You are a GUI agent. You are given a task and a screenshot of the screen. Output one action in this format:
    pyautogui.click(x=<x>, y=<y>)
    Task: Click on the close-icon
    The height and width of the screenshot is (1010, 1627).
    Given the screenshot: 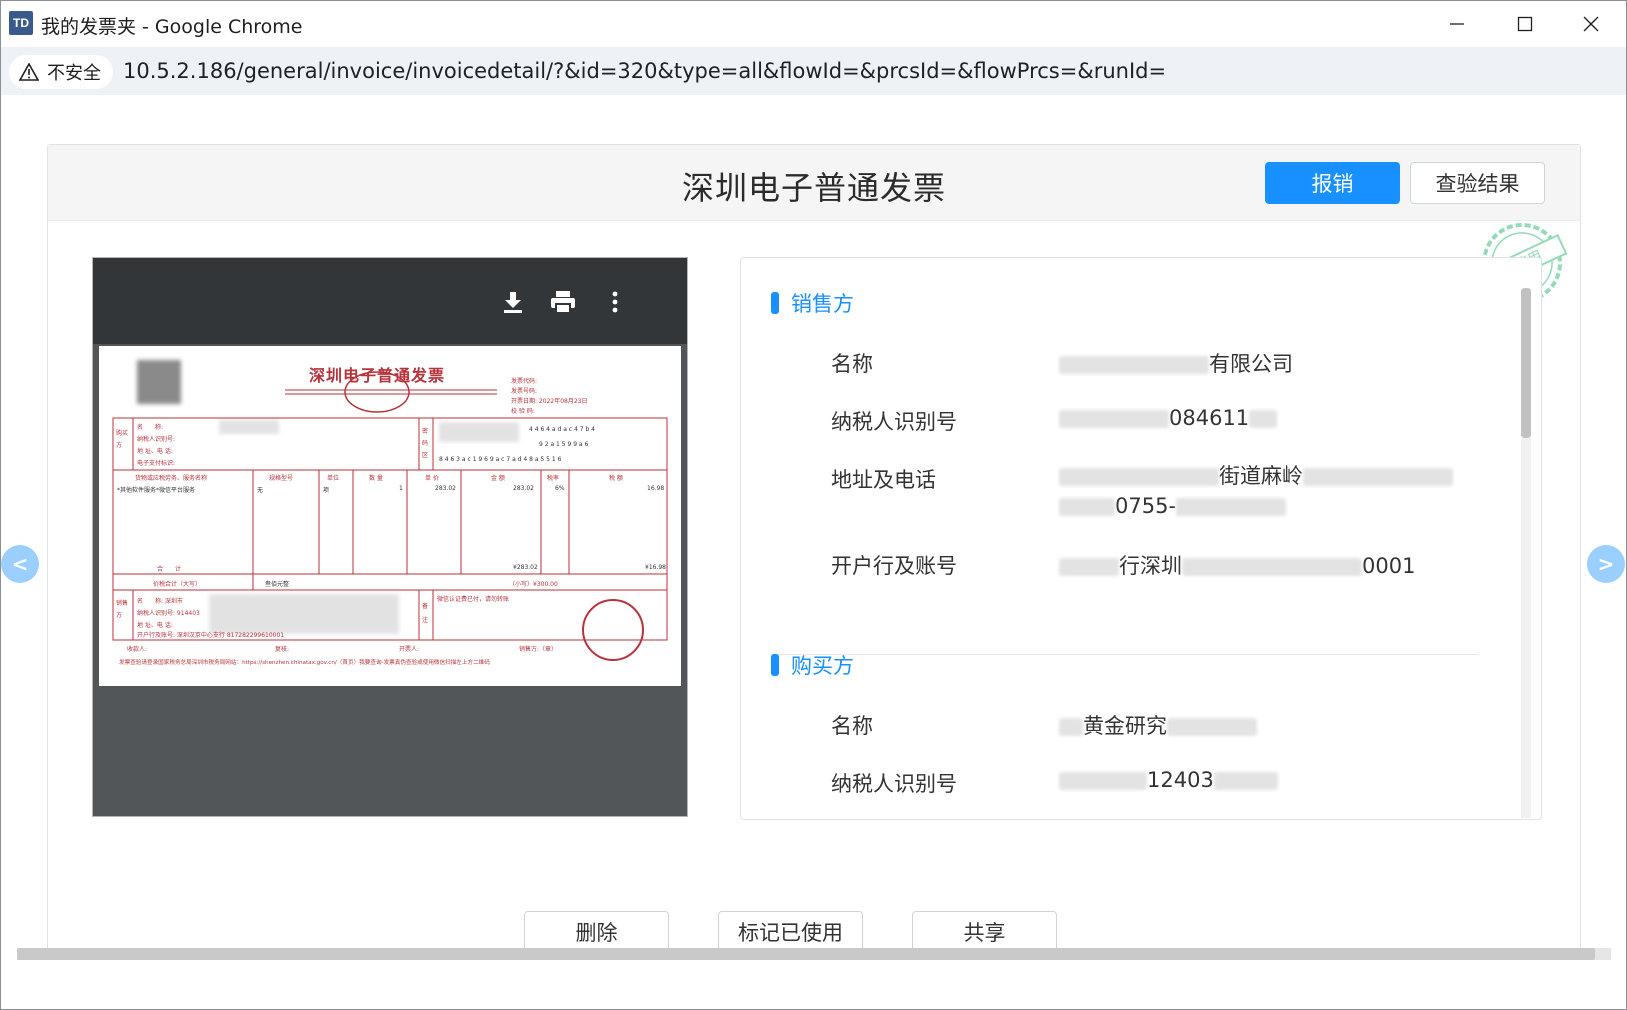 What is the action you would take?
    pyautogui.click(x=1591, y=24)
    